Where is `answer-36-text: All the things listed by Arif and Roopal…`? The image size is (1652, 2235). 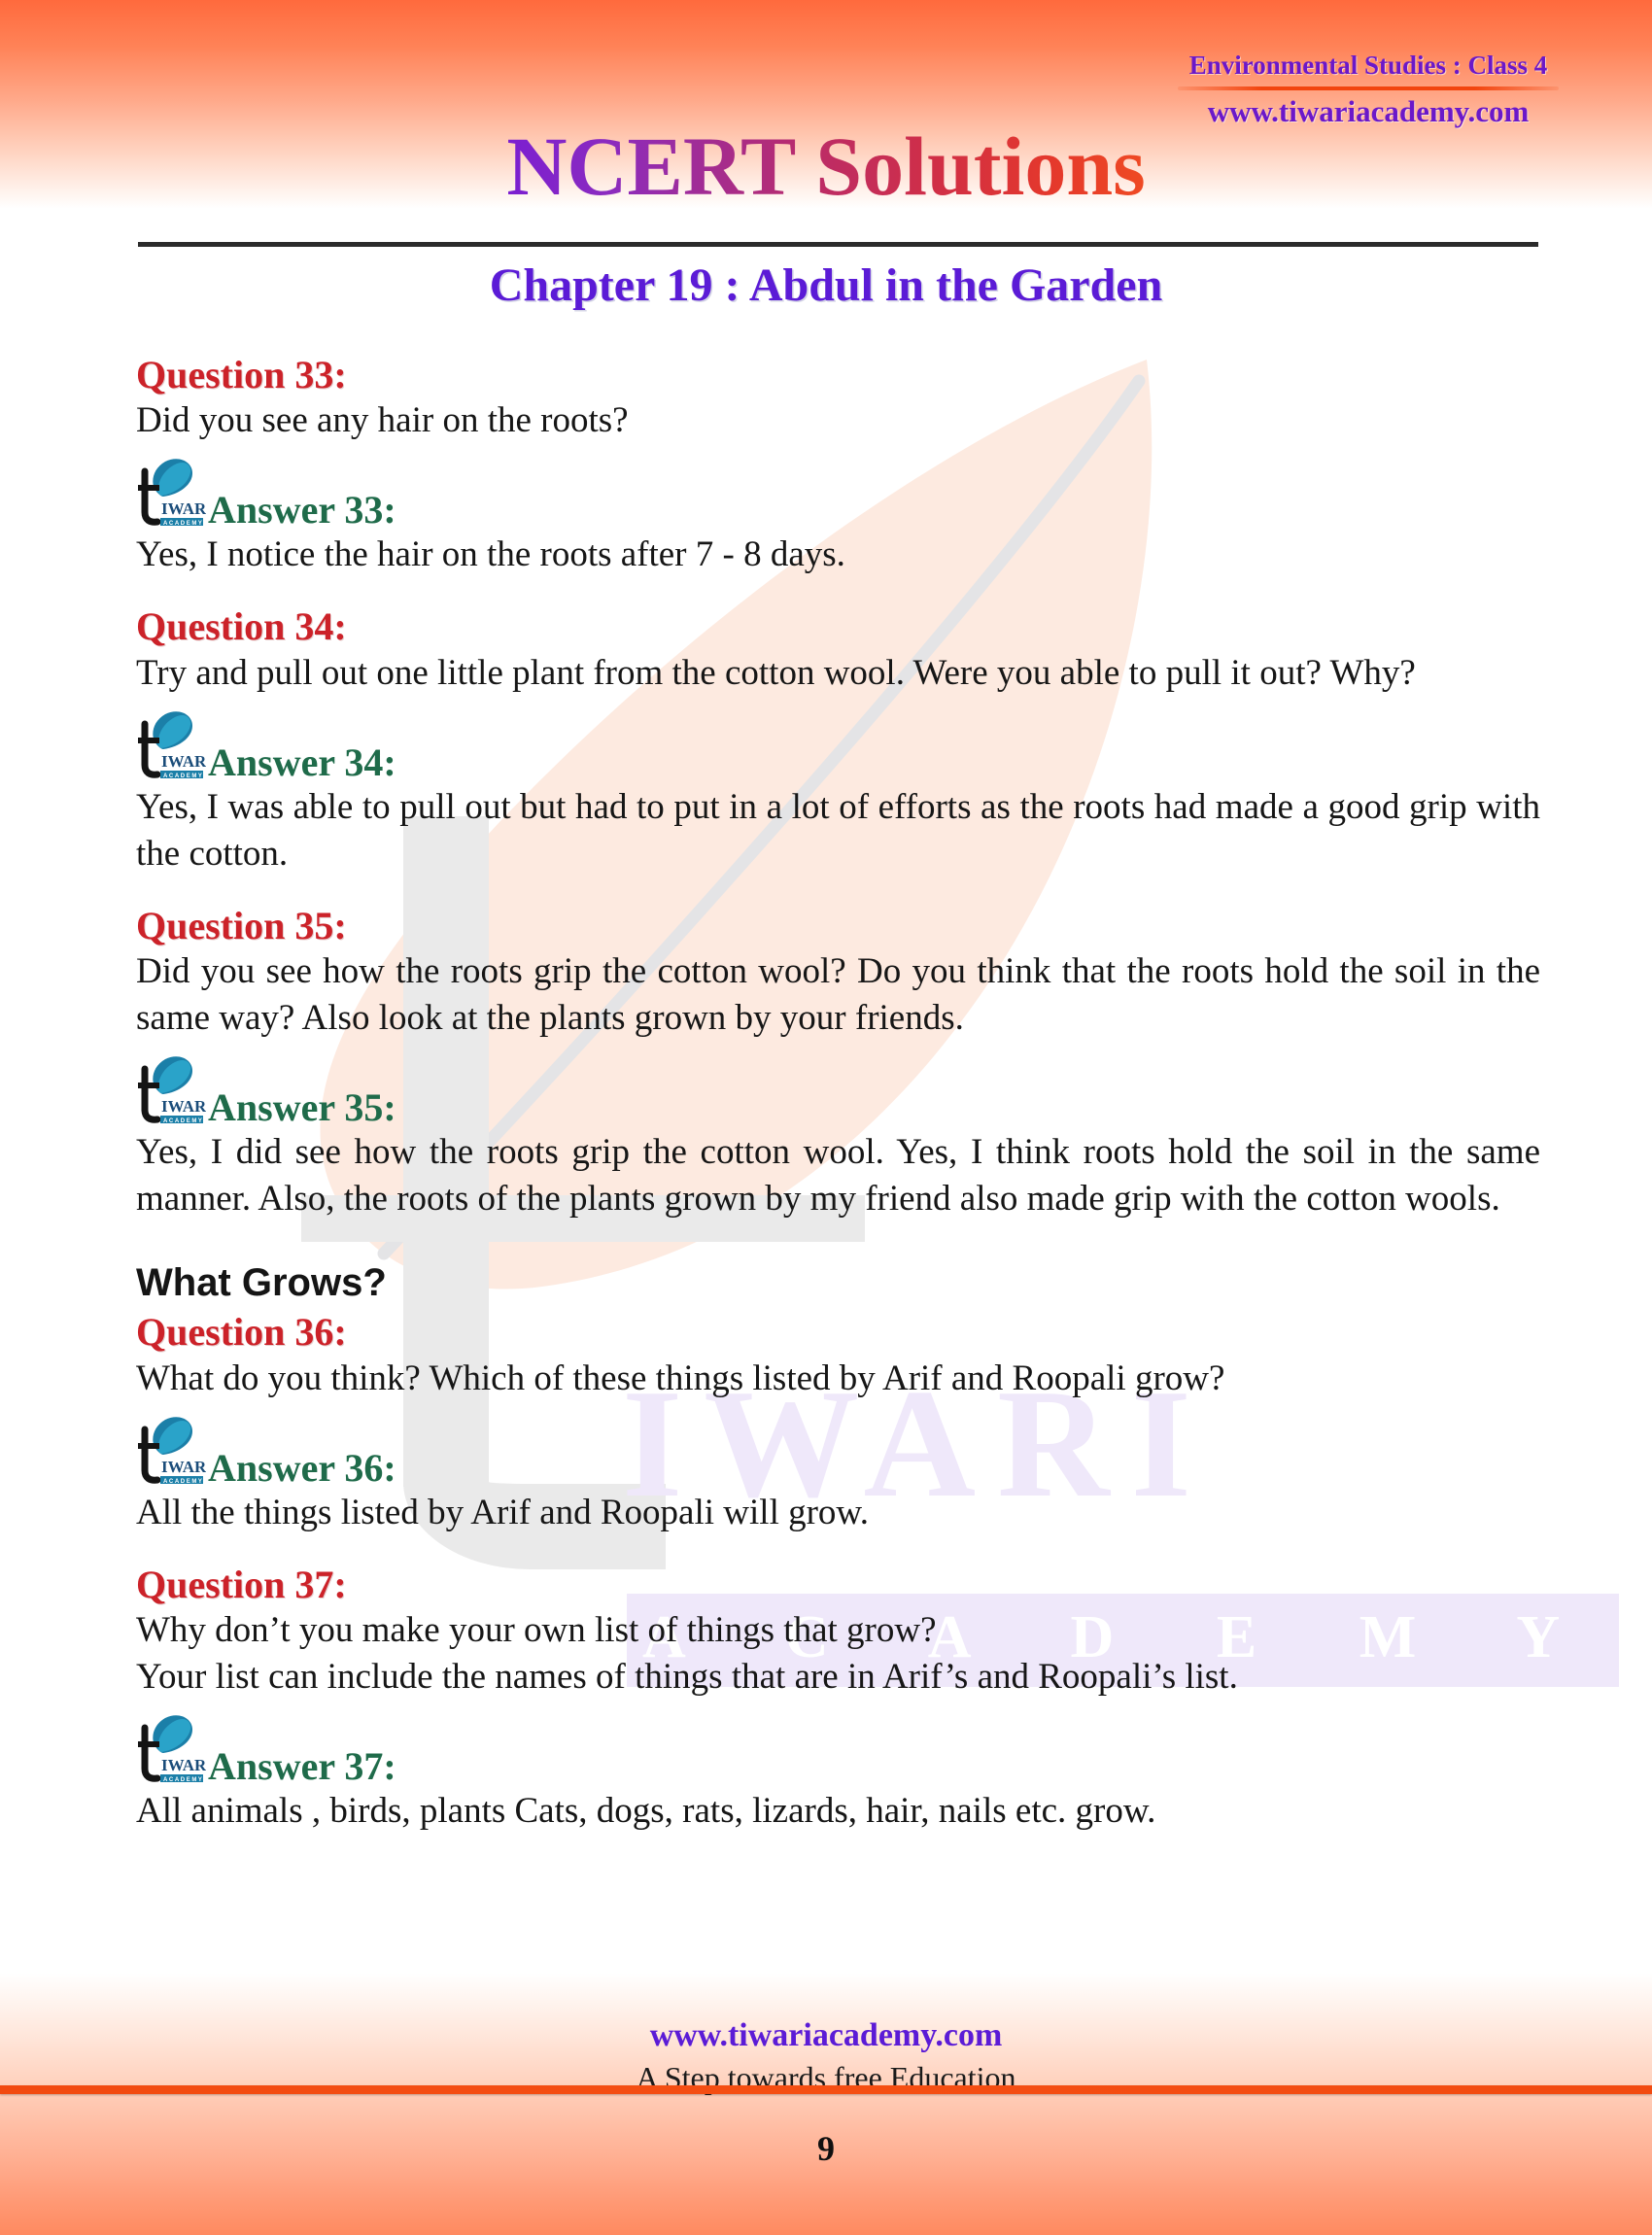 answer-36-text: All the things listed by Arif and Roopal… is located at coordinates (503, 1512).